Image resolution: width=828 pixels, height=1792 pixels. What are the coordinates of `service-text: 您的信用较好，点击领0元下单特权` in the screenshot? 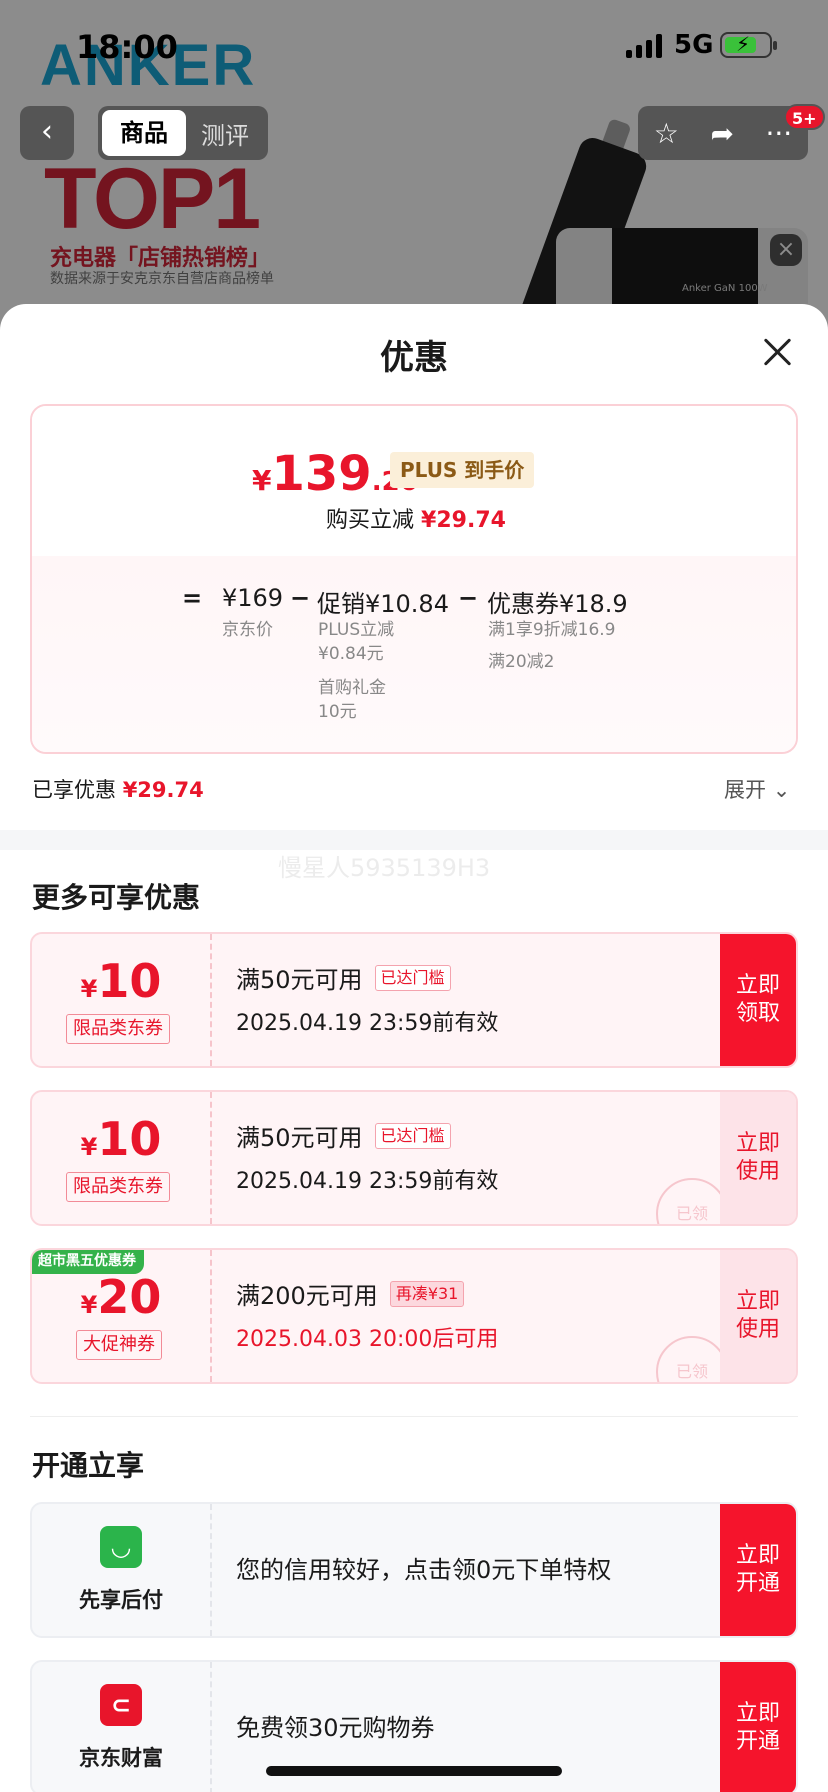 It's located at (424, 1570).